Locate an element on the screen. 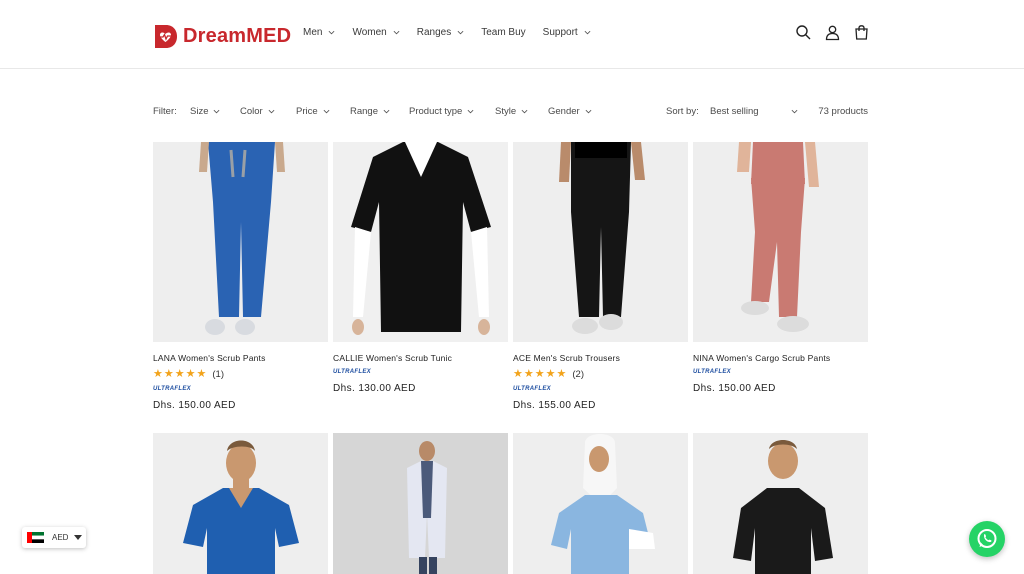  account-icon is located at coordinates (832, 32).